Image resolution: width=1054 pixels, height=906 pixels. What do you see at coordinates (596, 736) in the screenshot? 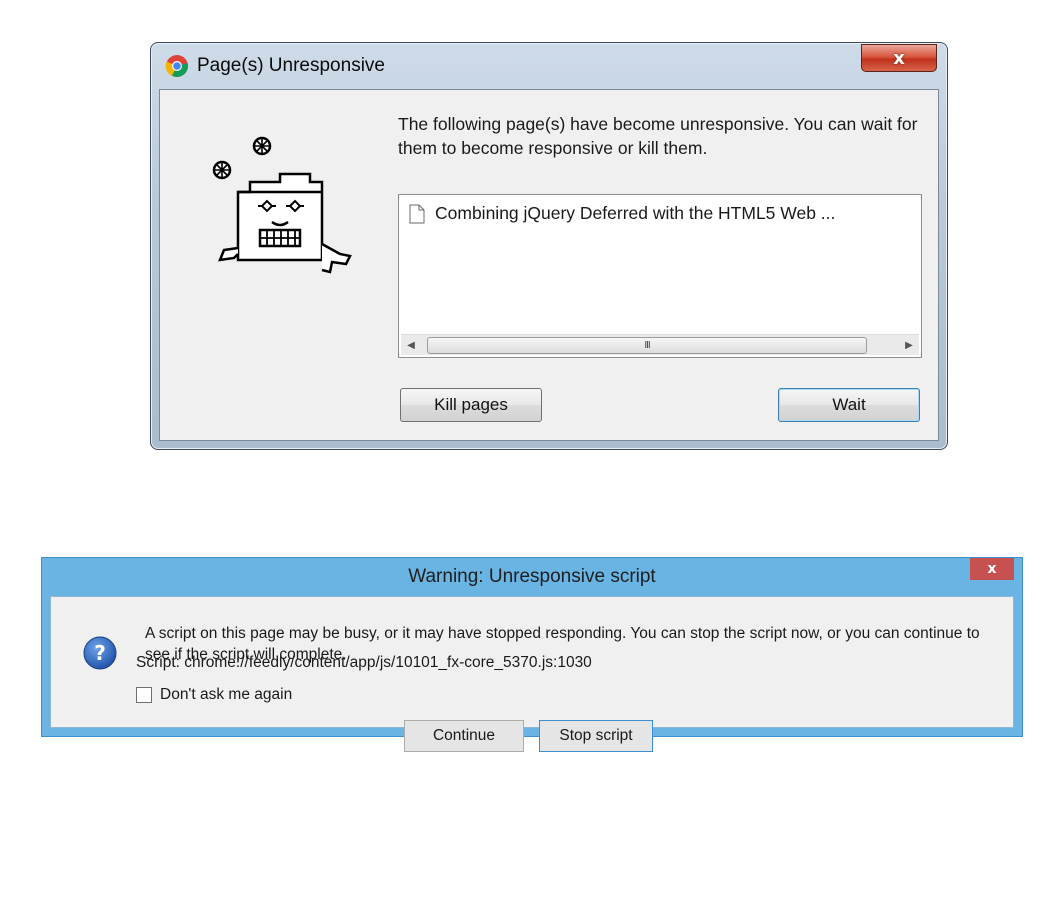
I see `stop-script-button: Stop script` at bounding box center [596, 736].